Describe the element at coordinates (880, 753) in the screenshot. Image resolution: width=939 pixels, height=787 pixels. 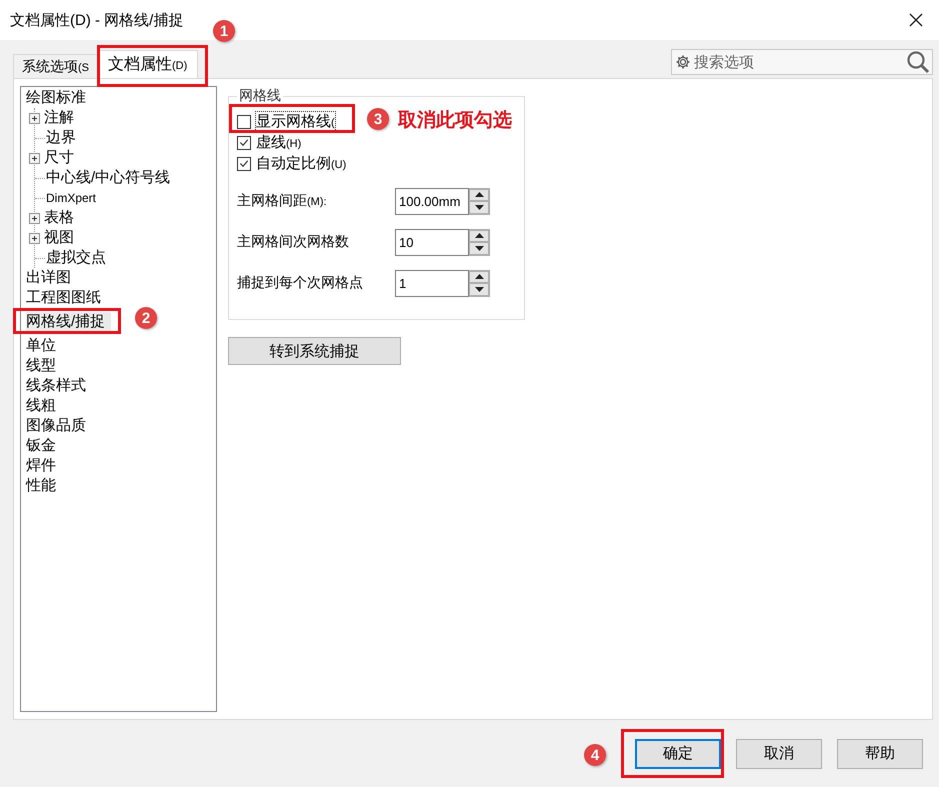
I see `dialog-button: 帮助` at that location.